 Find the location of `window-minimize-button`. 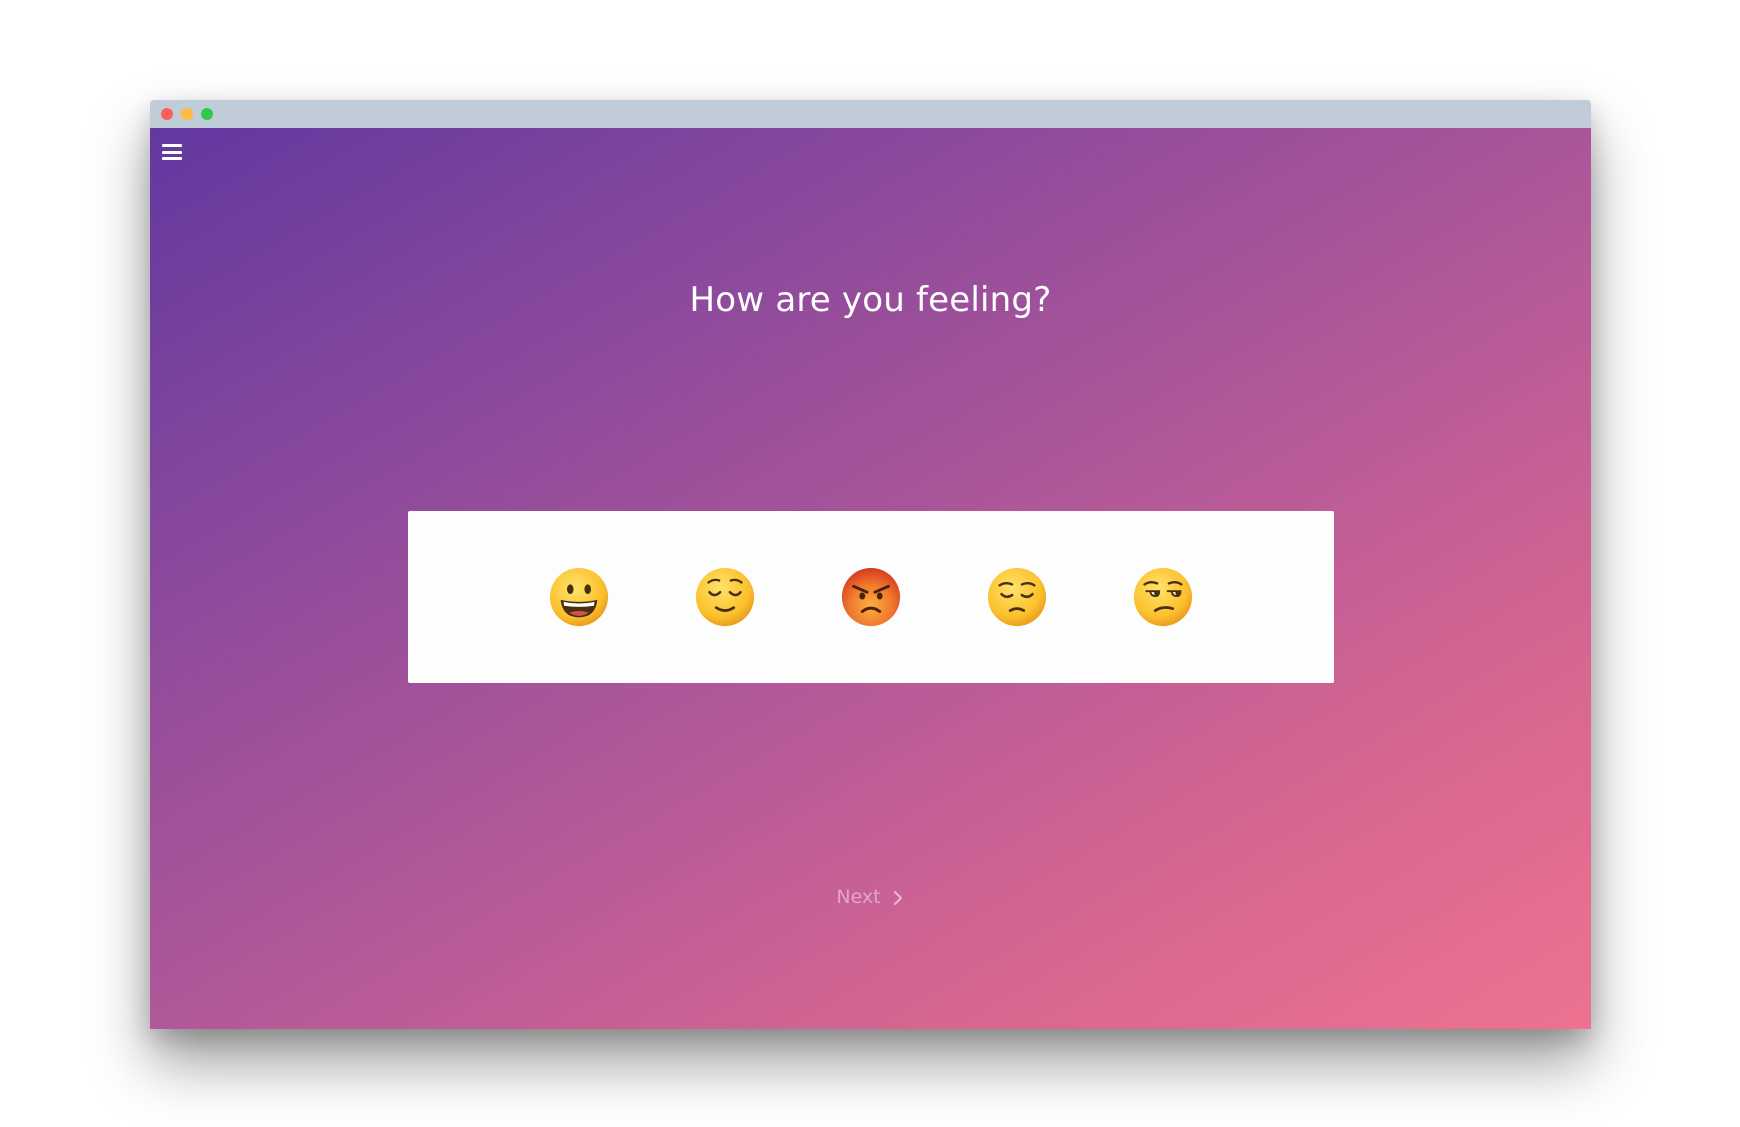

window-minimize-button is located at coordinates (187, 114).